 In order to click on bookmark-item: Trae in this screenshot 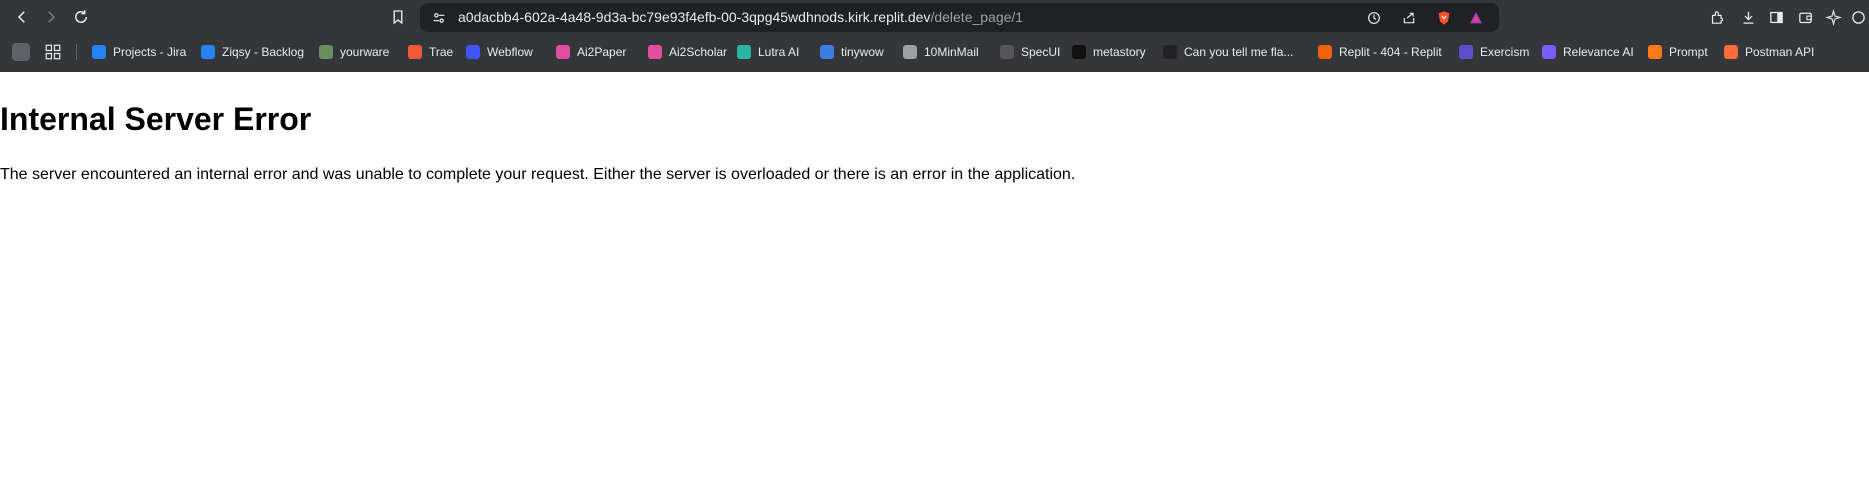, I will do `click(430, 52)`.